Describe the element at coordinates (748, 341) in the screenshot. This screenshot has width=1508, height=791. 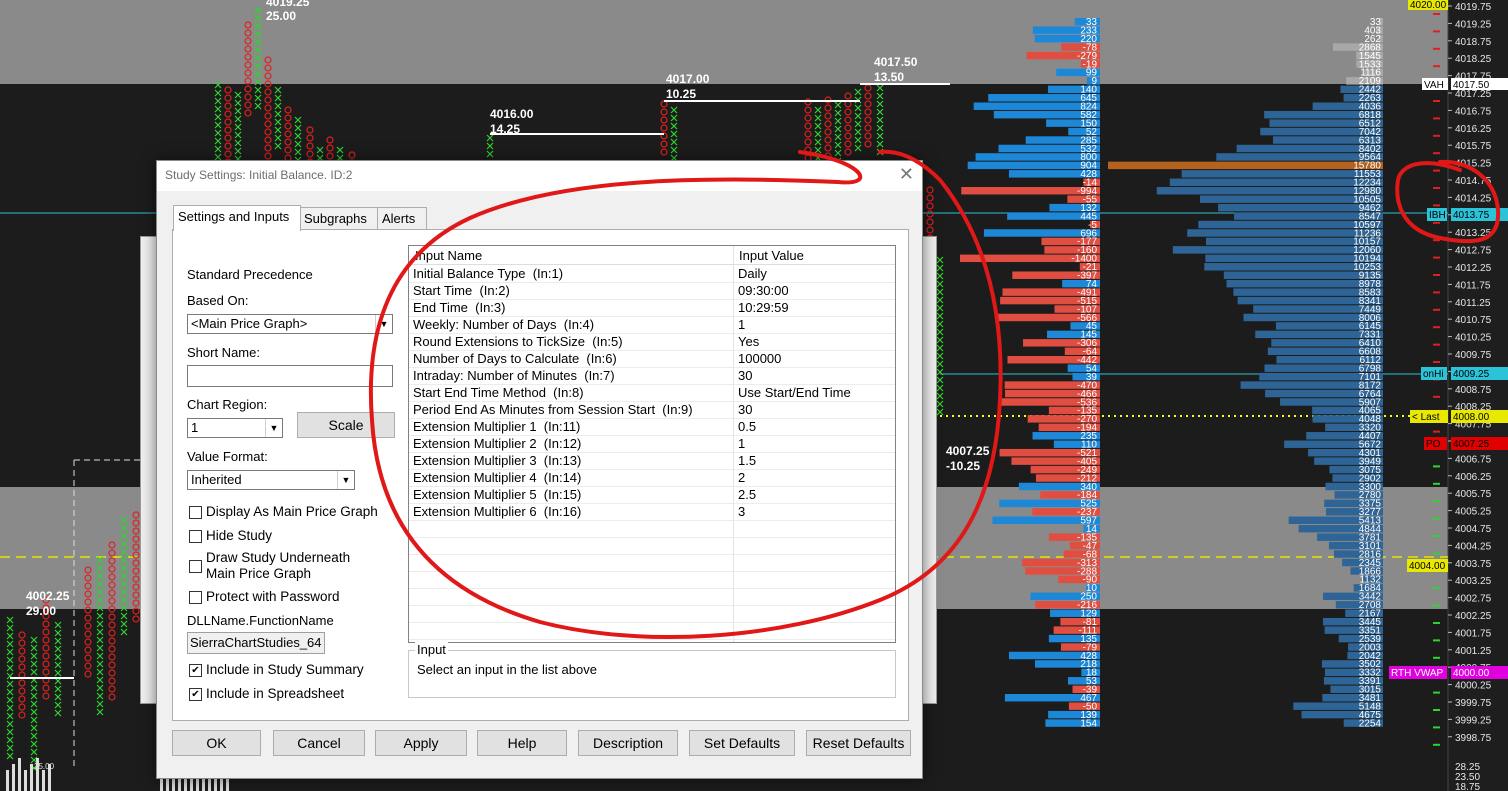
I see `input-value-cell: Yes` at that location.